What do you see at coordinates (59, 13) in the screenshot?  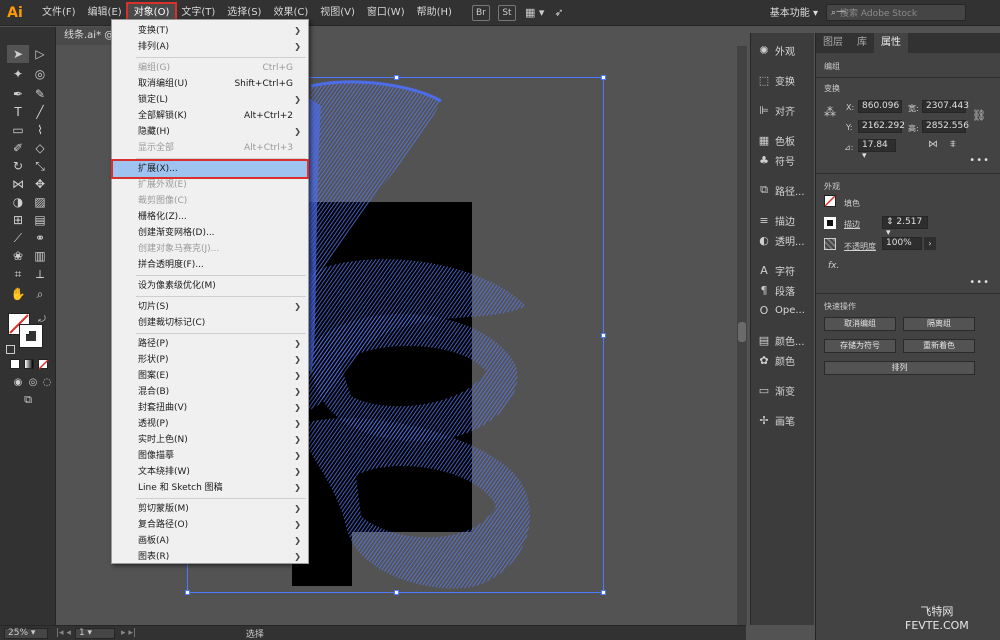 I see `menu-file: 文件(F)` at bounding box center [59, 13].